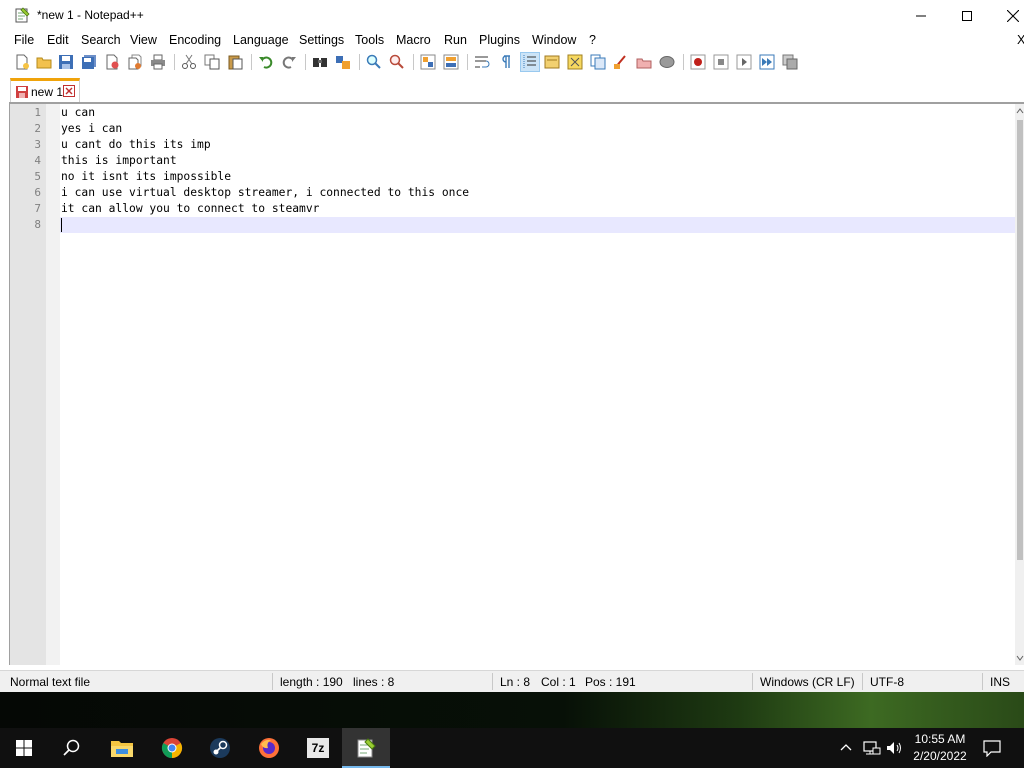  What do you see at coordinates (190, 209) in the screenshot?
I see `code-line: it can allow you to connect to steamvr` at bounding box center [190, 209].